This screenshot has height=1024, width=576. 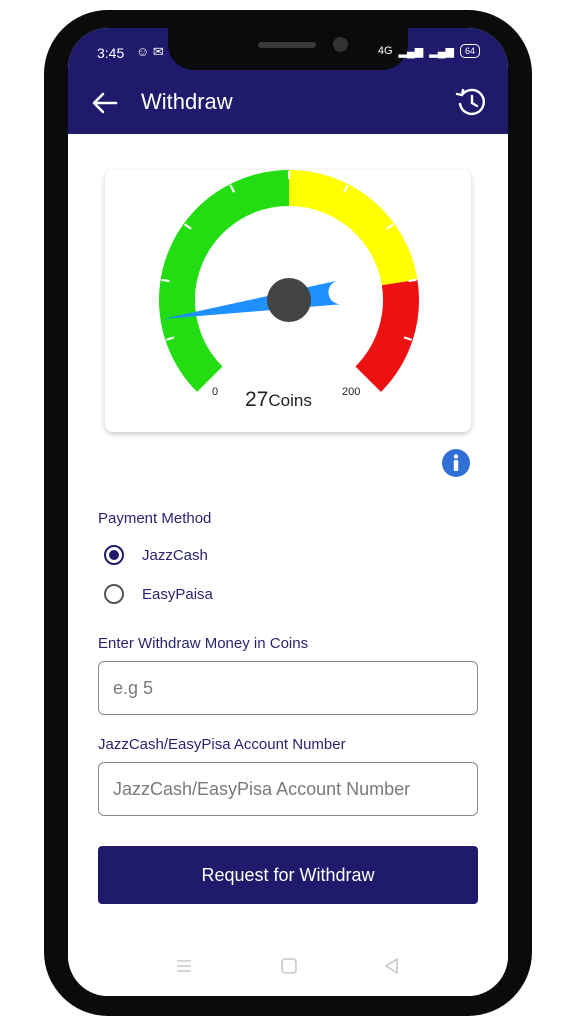 What do you see at coordinates (288, 875) in the screenshot?
I see `request-withdraw-button: Request for Withdraw` at bounding box center [288, 875].